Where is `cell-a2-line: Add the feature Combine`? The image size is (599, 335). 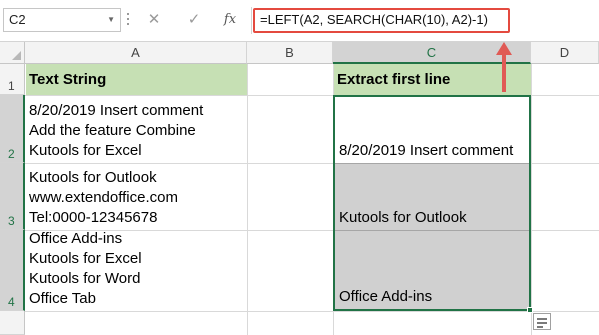 cell-a2-line: Add the feature Combine is located at coordinates (112, 130).